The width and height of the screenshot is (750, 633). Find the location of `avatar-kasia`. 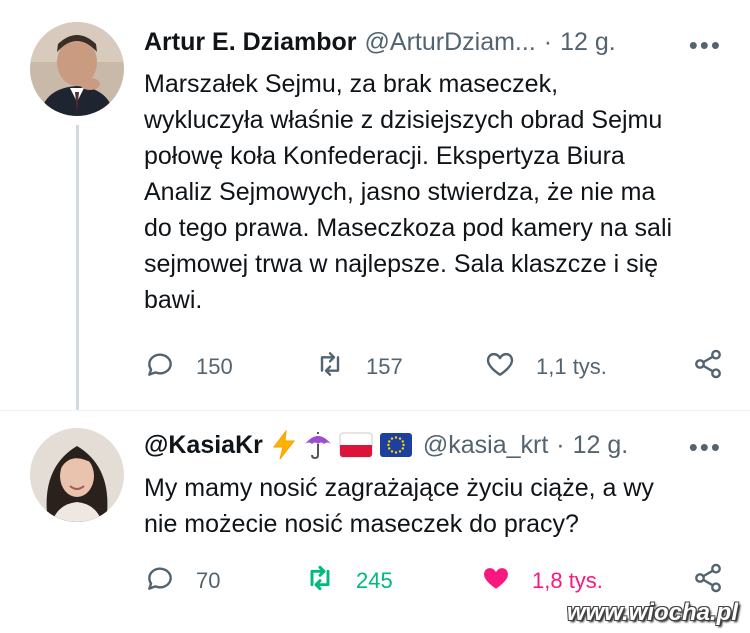

avatar-kasia is located at coordinates (77, 475).